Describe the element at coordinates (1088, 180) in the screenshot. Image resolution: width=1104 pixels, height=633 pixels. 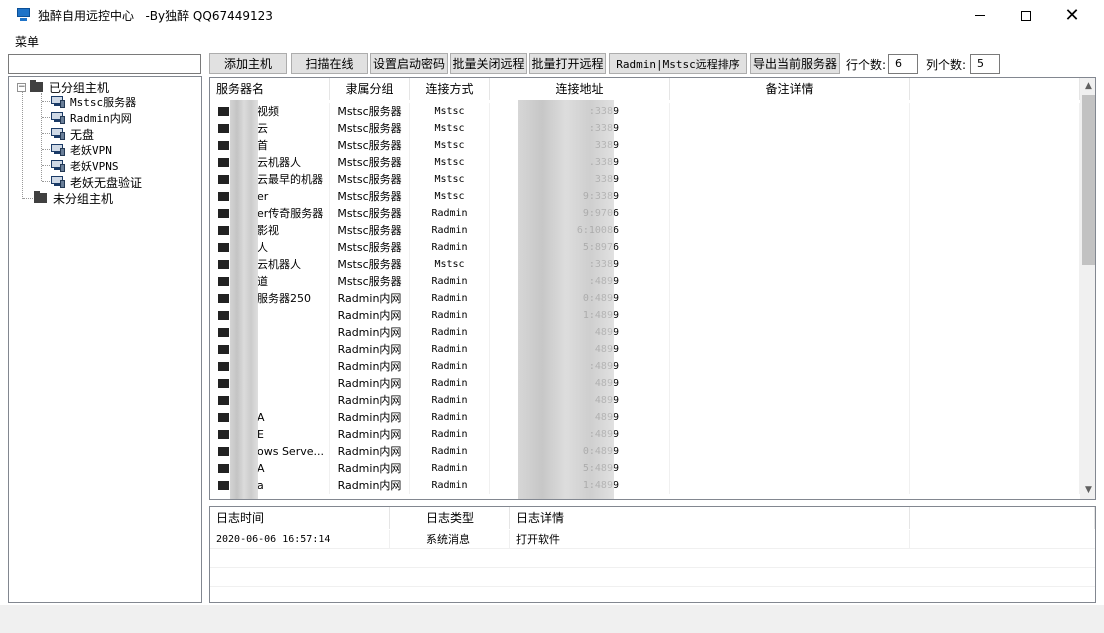
I see `scroll-thumb` at that location.